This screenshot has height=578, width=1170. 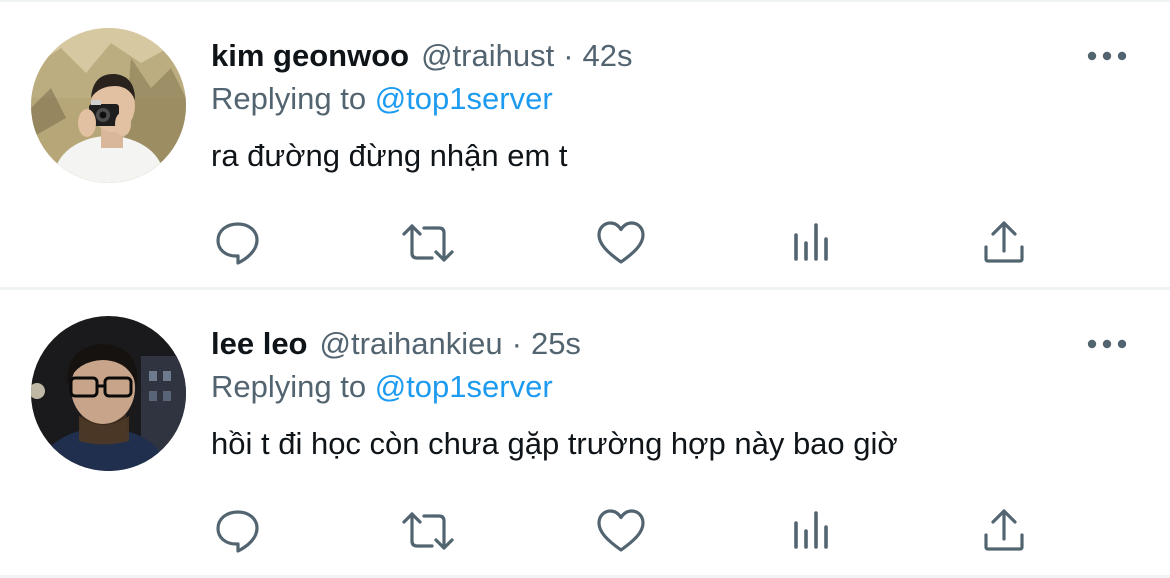 What do you see at coordinates (608, 56) in the screenshot?
I see `timestamp: 42s` at bounding box center [608, 56].